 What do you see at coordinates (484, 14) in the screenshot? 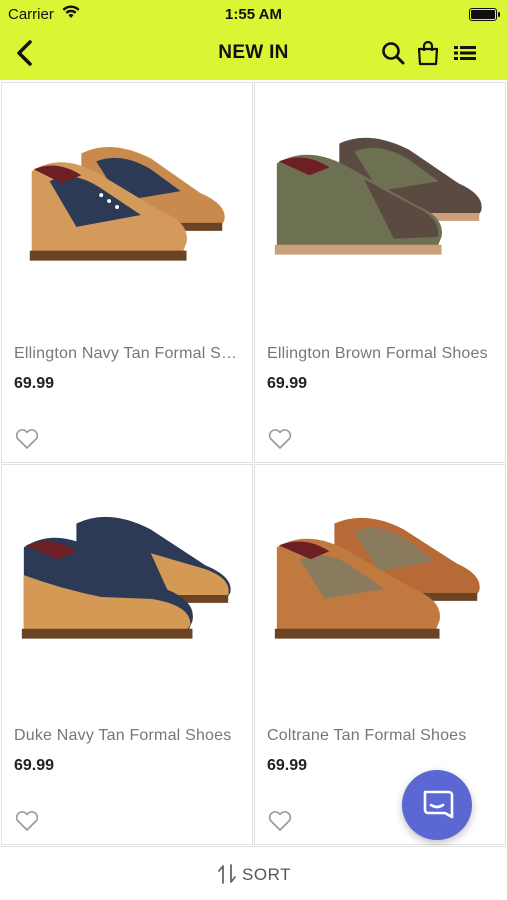
I see `battery-icon` at bounding box center [484, 14].